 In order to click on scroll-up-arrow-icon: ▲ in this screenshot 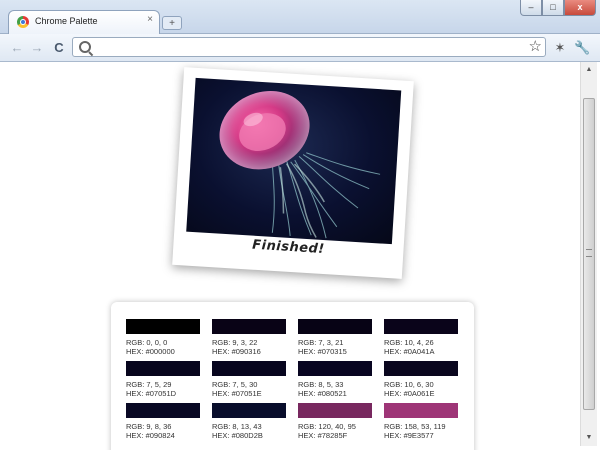, I will do `click(589, 70)`.